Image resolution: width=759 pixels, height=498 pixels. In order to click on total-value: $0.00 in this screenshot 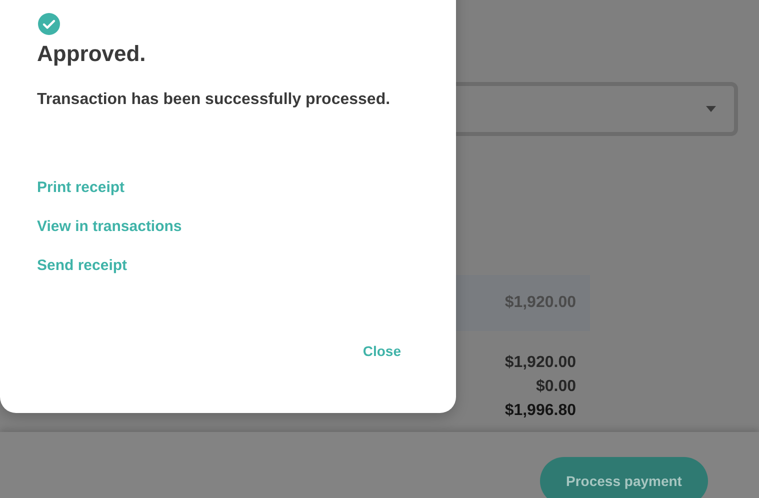, I will do `click(556, 387)`.